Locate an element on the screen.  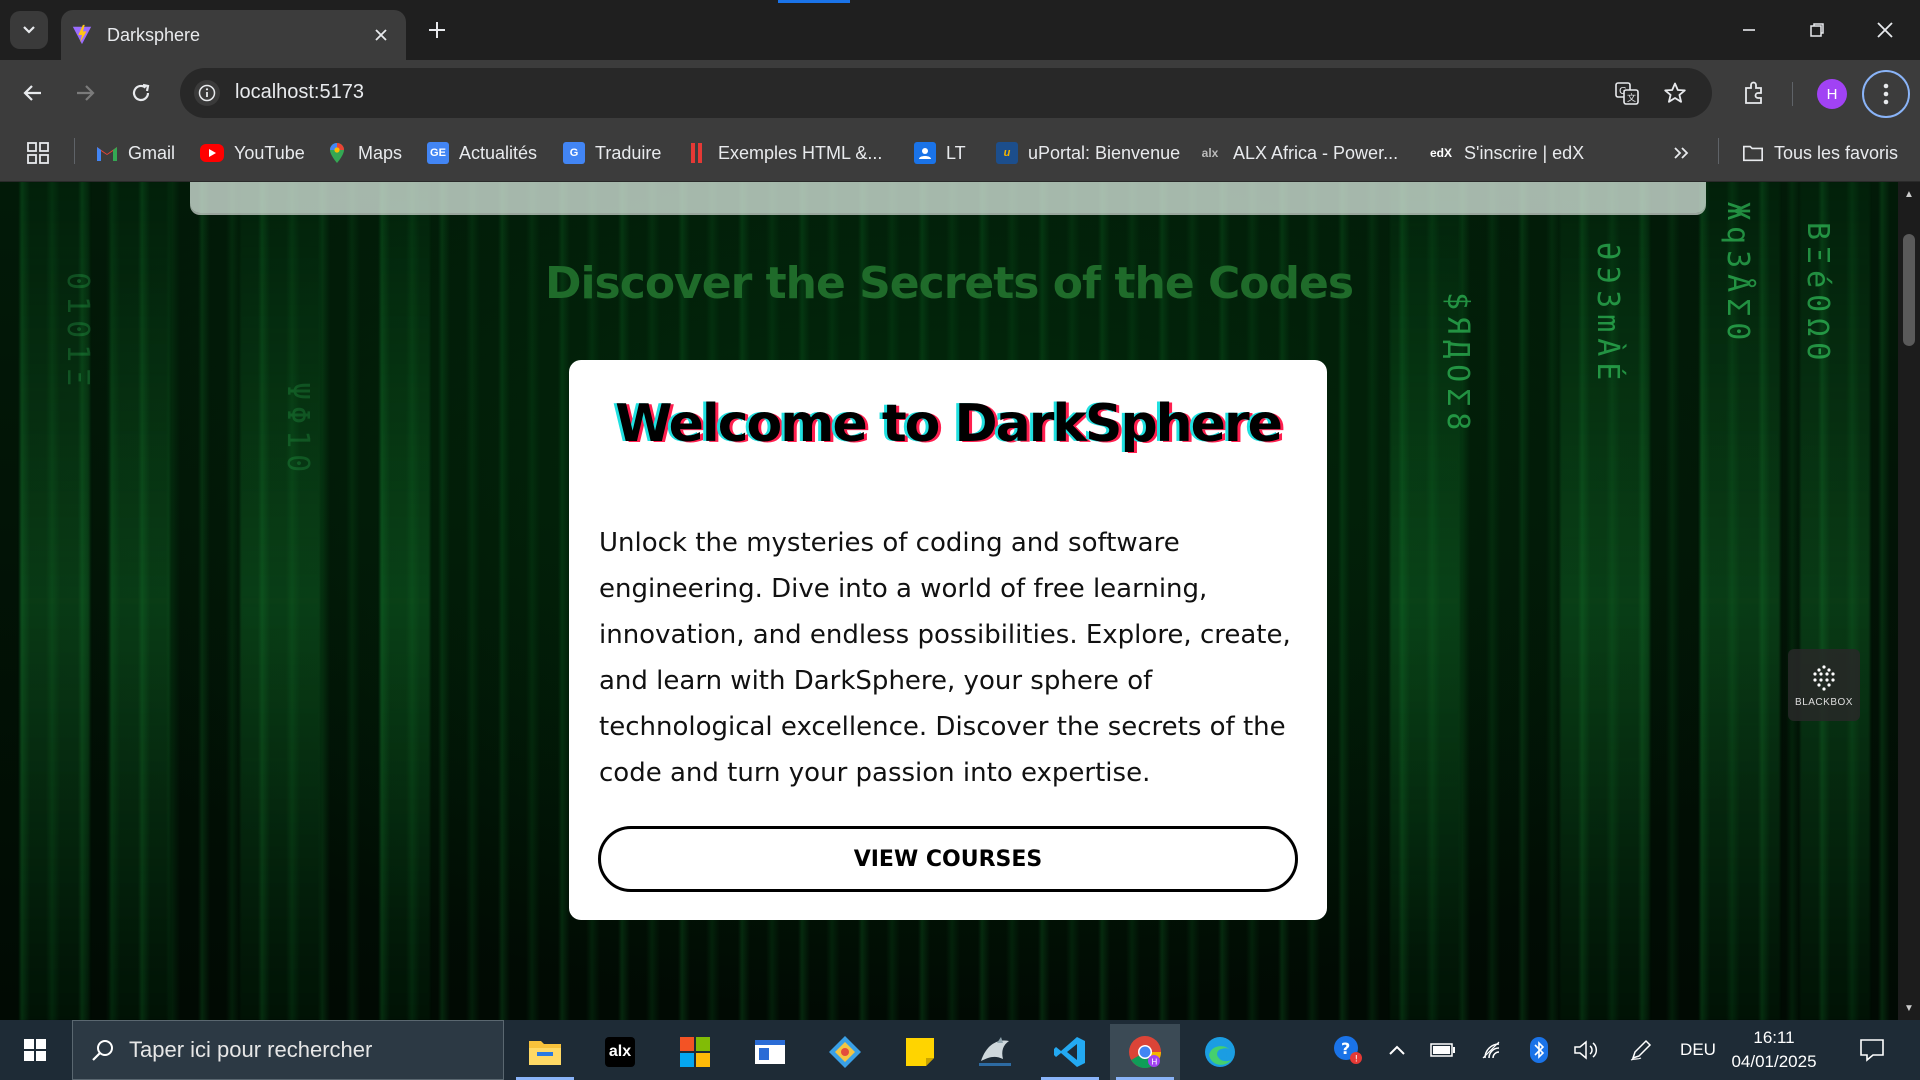
show-hidden-icons-button is located at coordinates (1397, 1050).